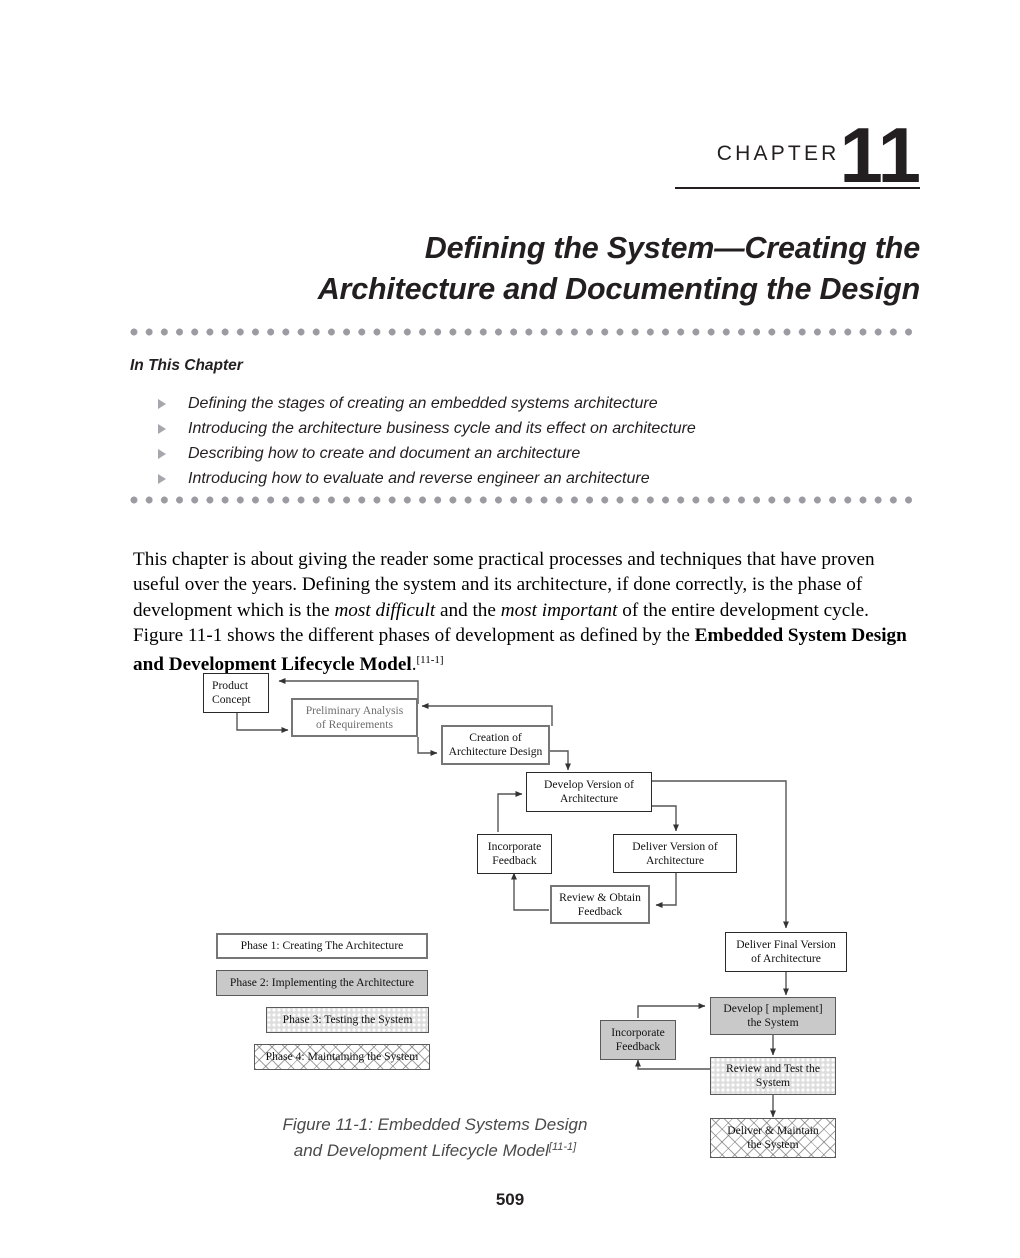 Image resolution: width=1020 pixels, height=1258 pixels. I want to click on figure-caption-reference: [11-1], so click(562, 1147).